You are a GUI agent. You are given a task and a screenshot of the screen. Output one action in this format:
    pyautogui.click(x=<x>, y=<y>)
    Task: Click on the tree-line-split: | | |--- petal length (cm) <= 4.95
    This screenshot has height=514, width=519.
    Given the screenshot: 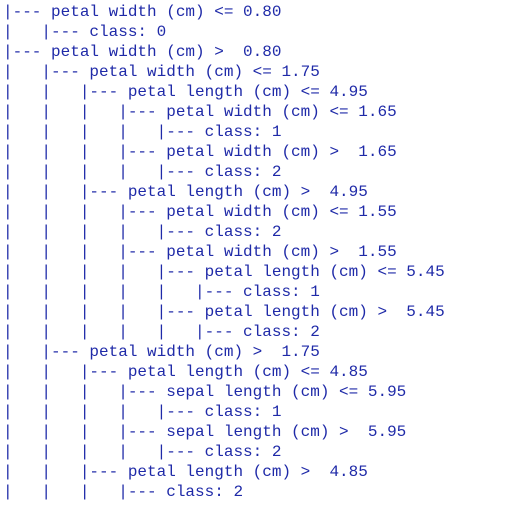 What is the action you would take?
    pyautogui.click(x=185, y=92)
    